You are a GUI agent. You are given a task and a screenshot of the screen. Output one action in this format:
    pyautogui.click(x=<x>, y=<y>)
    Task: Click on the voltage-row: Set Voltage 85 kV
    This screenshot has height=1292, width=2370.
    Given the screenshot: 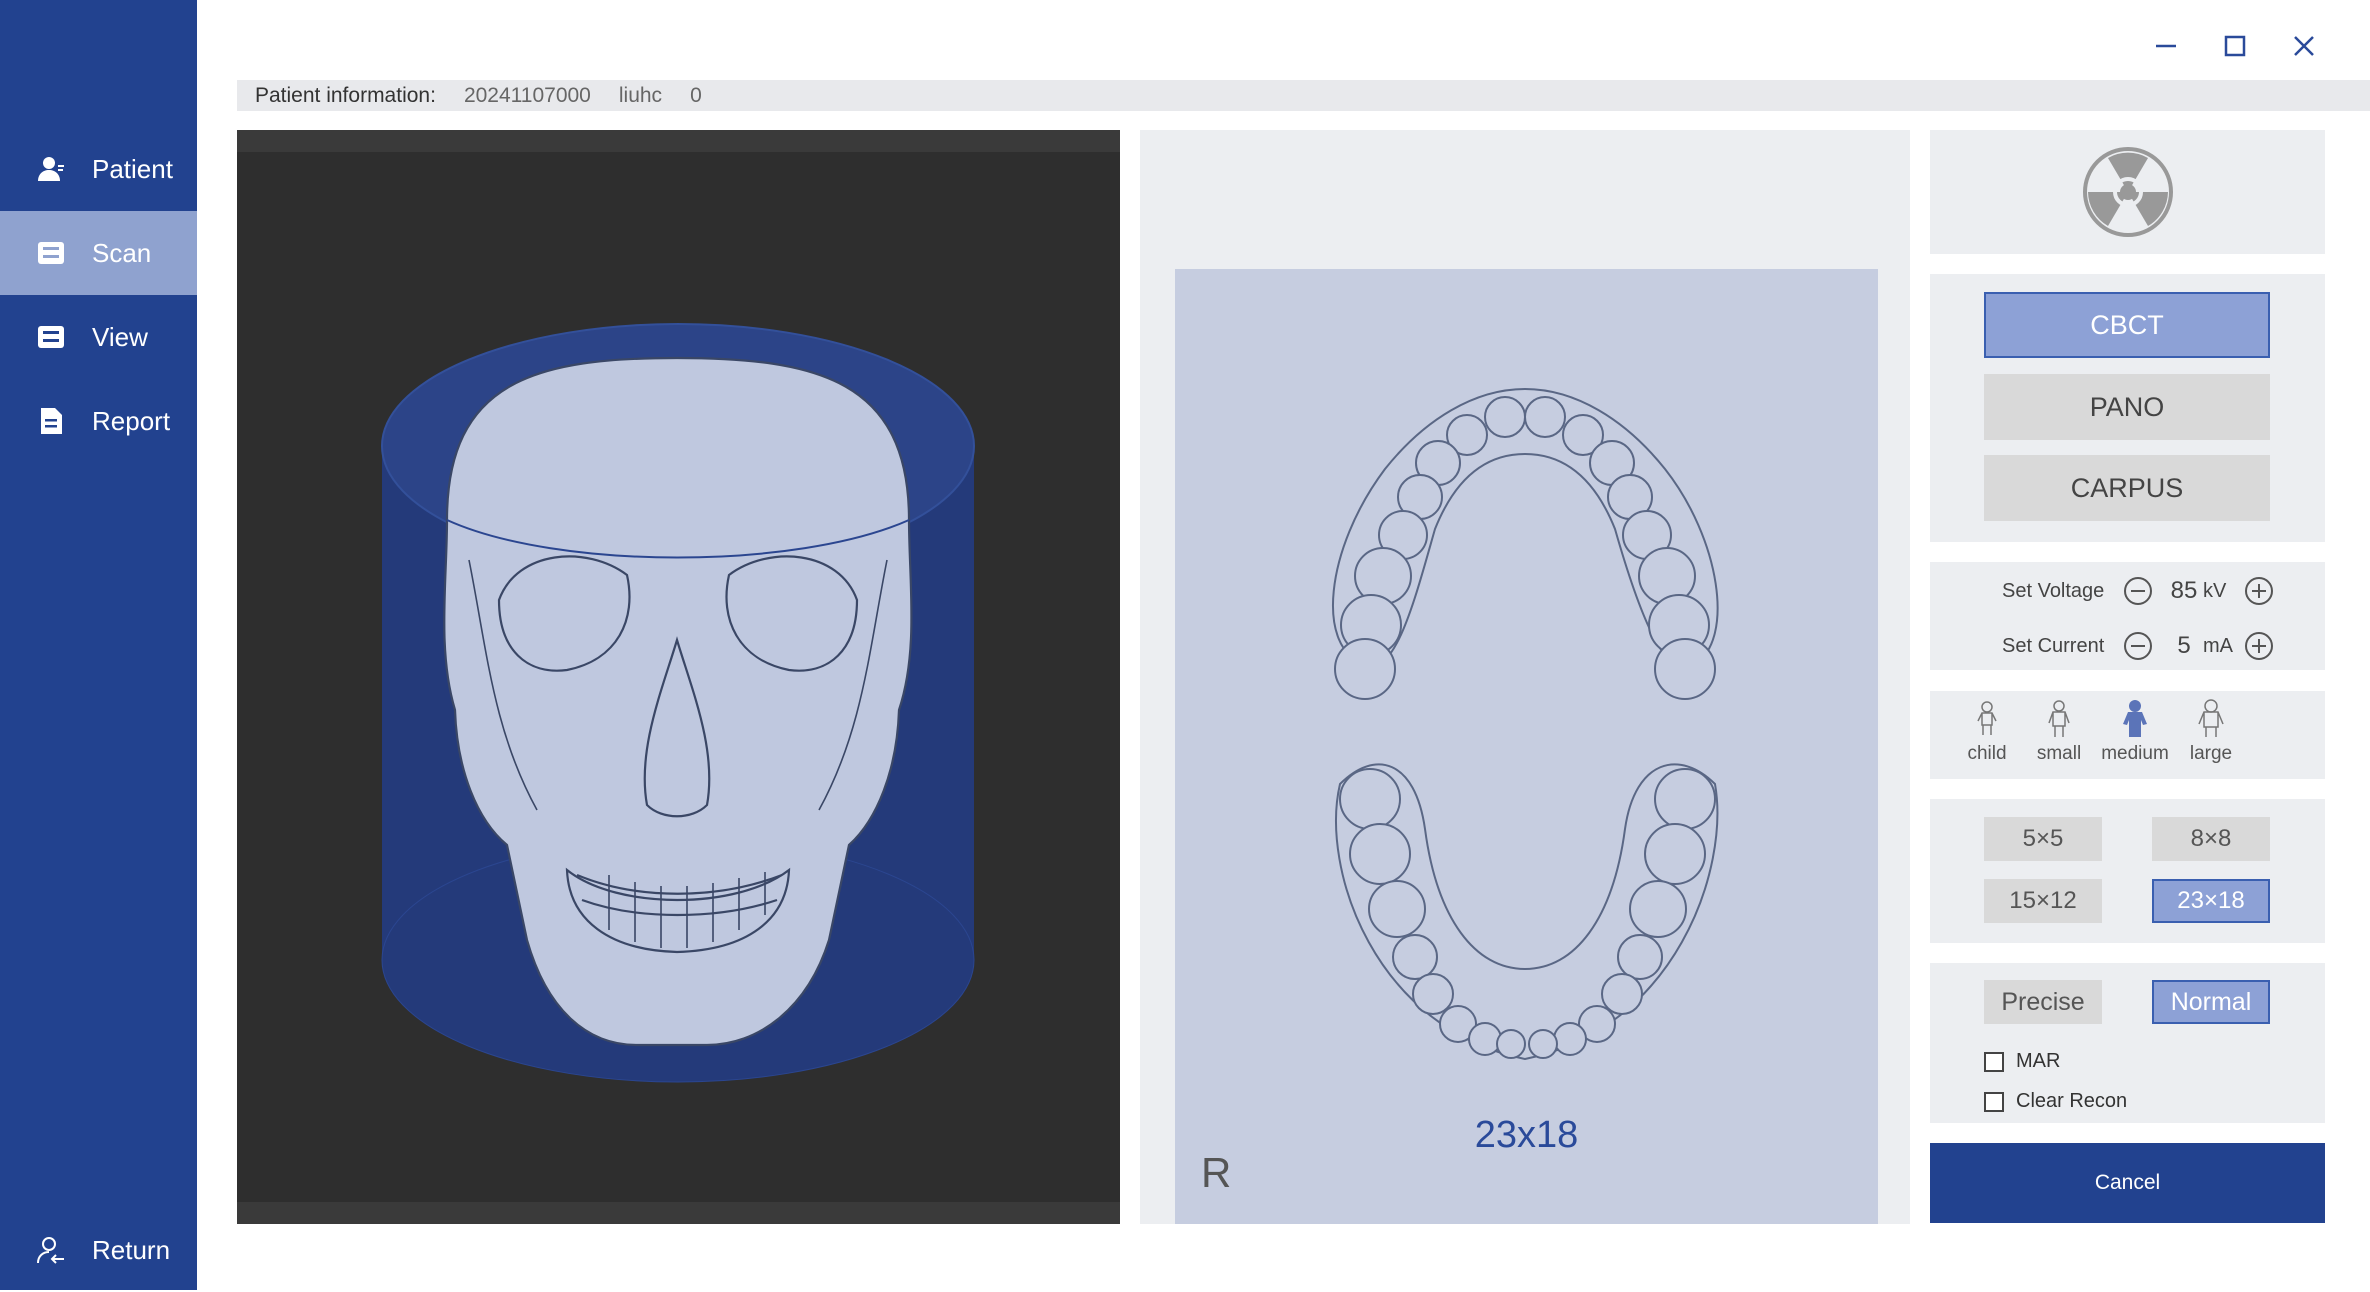 What is the action you would take?
    pyautogui.click(x=2127, y=590)
    